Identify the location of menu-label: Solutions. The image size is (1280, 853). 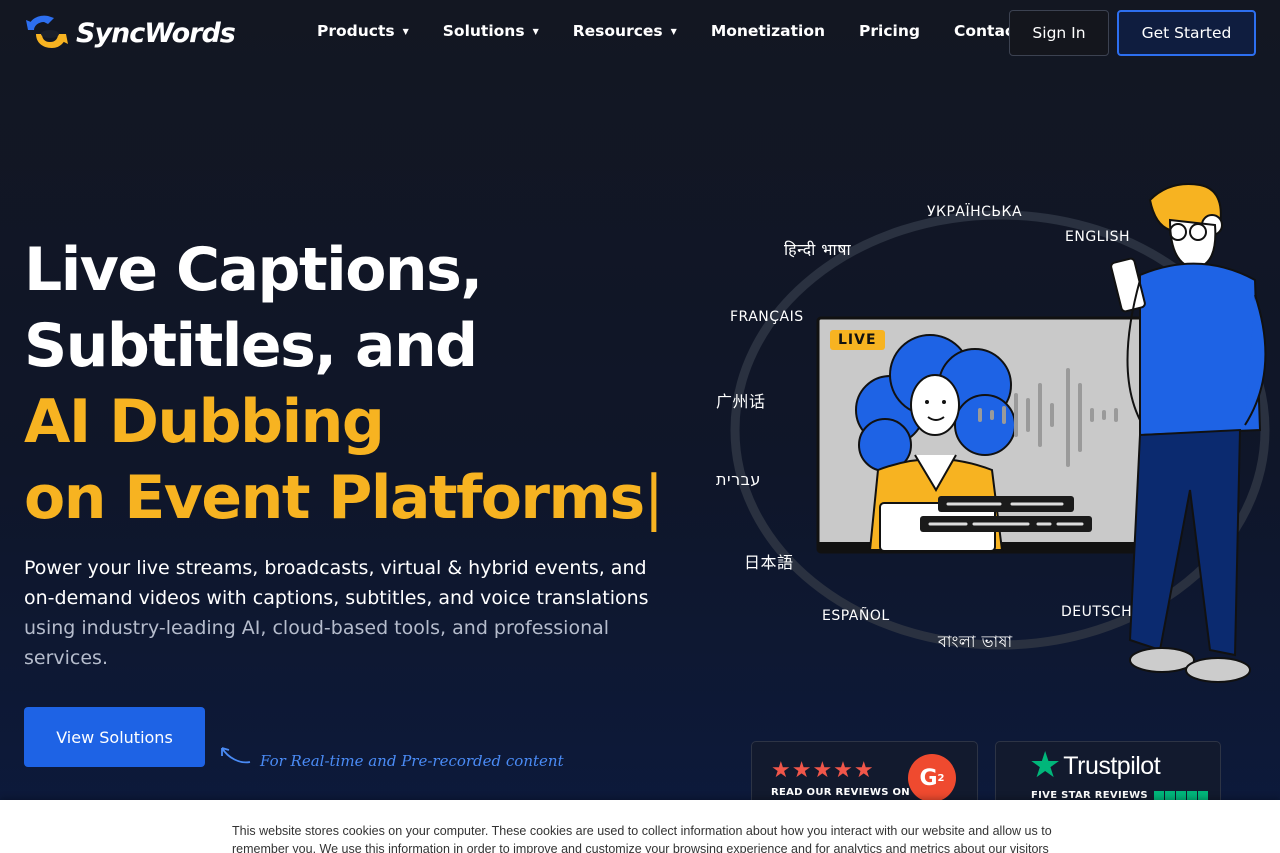
(483, 31).